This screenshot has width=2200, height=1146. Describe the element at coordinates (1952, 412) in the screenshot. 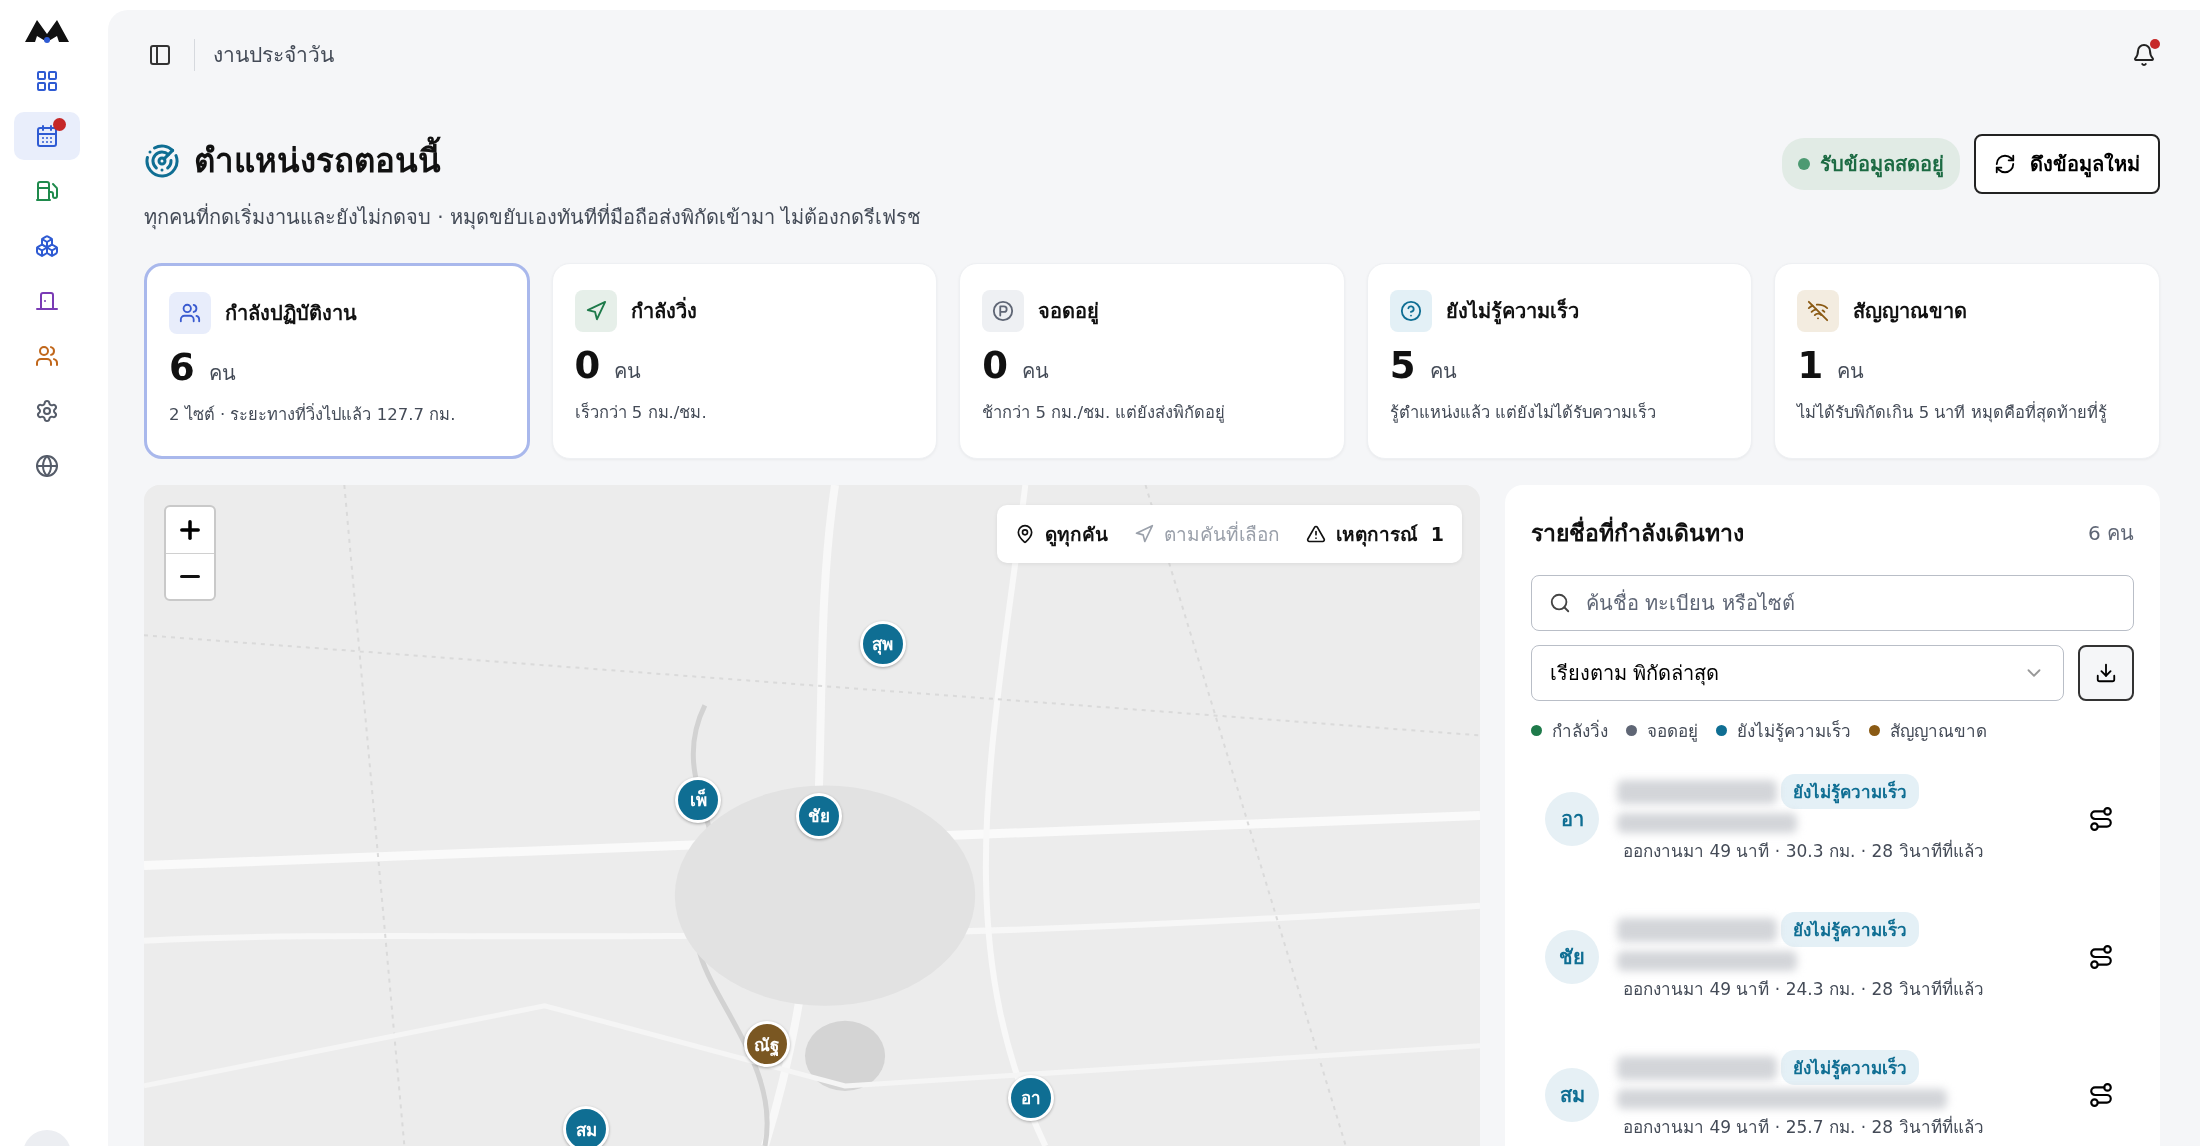

I see `stat-note: ไม่ได้รับพิกัดเกิน 5 นาที หมุดคือที่สุดท้ายที่รู้` at that location.